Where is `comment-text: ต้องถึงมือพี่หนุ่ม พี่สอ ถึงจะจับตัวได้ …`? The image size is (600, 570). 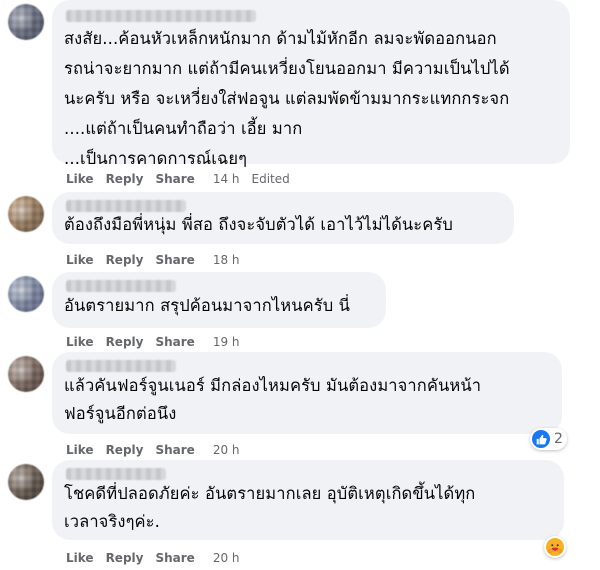 comment-text: ต้องถึงมือพี่หนุ่ม พี่สอ ถึงจะจับตัวได้ … is located at coordinates (258, 224).